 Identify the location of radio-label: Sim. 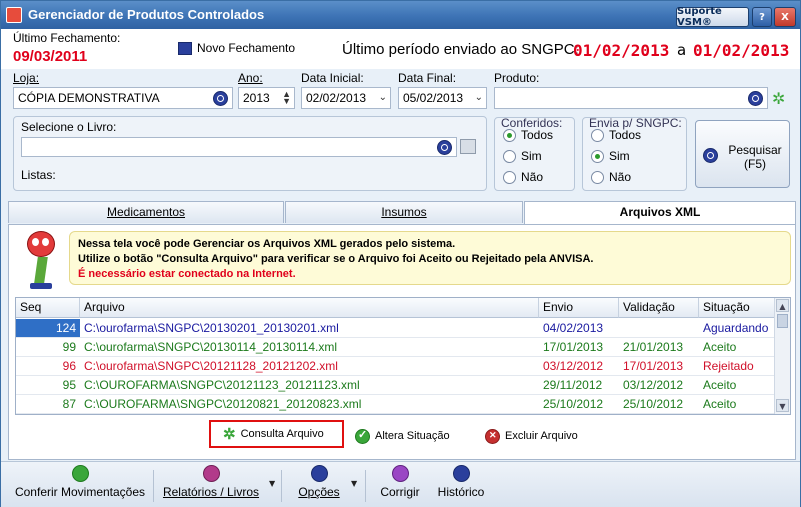
(619, 156).